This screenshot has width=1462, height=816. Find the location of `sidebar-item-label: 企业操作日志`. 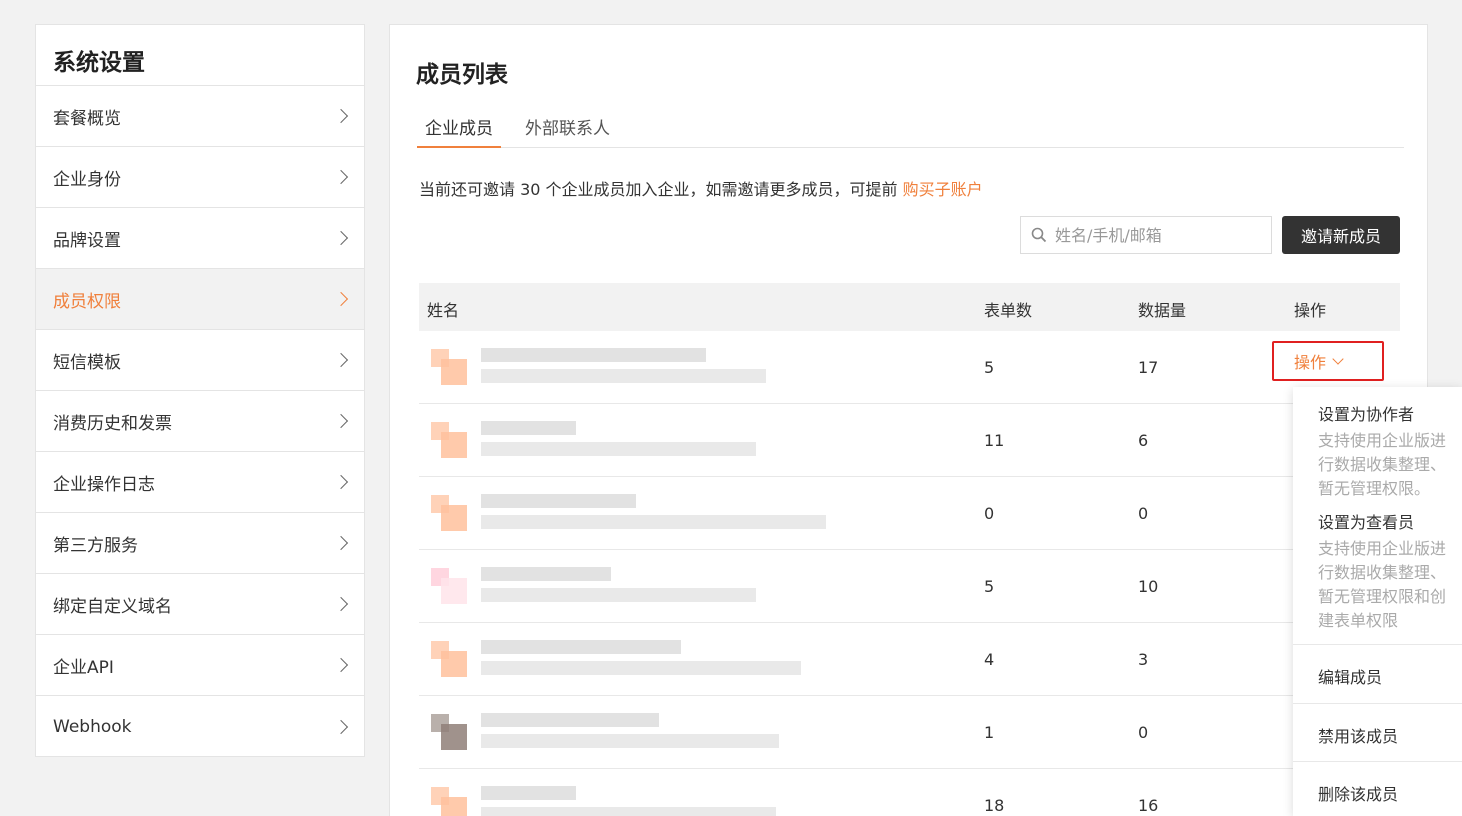

sidebar-item-label: 企业操作日志 is located at coordinates (104, 484).